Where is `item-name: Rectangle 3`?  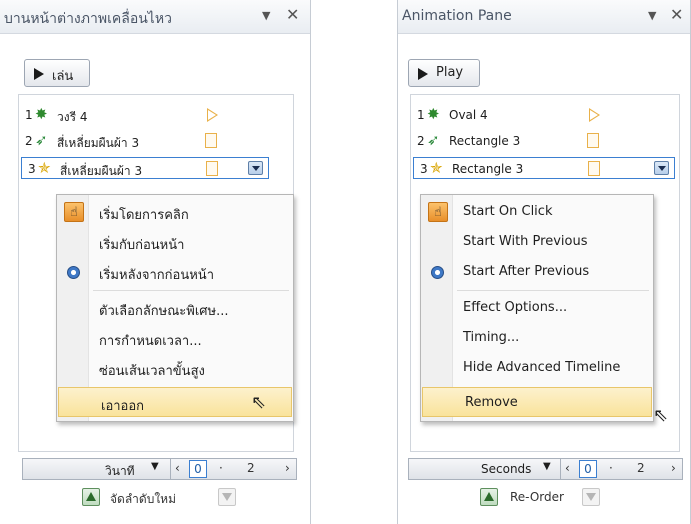 item-name: Rectangle 3 is located at coordinates (488, 169).